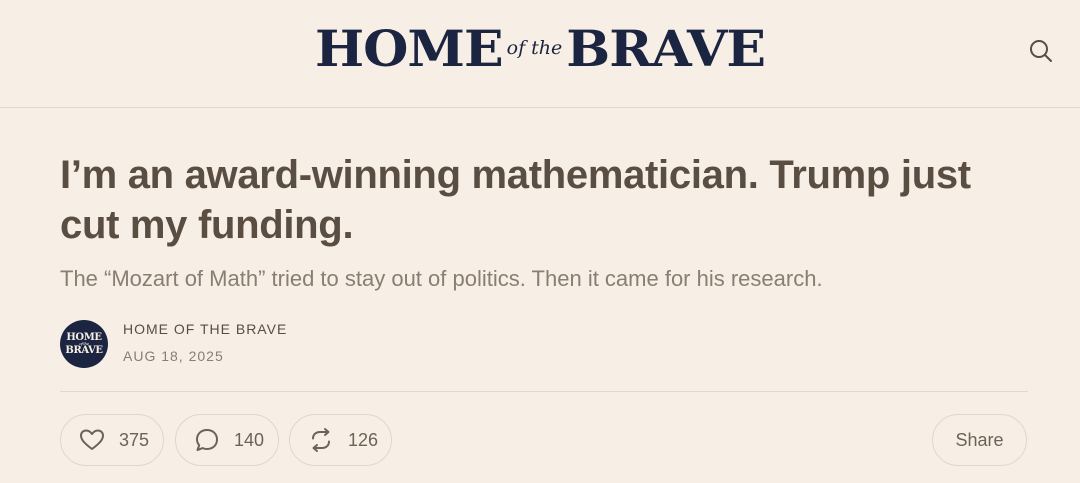 The height and width of the screenshot is (483, 1080). I want to click on logo-connector: of the, so click(534, 48).